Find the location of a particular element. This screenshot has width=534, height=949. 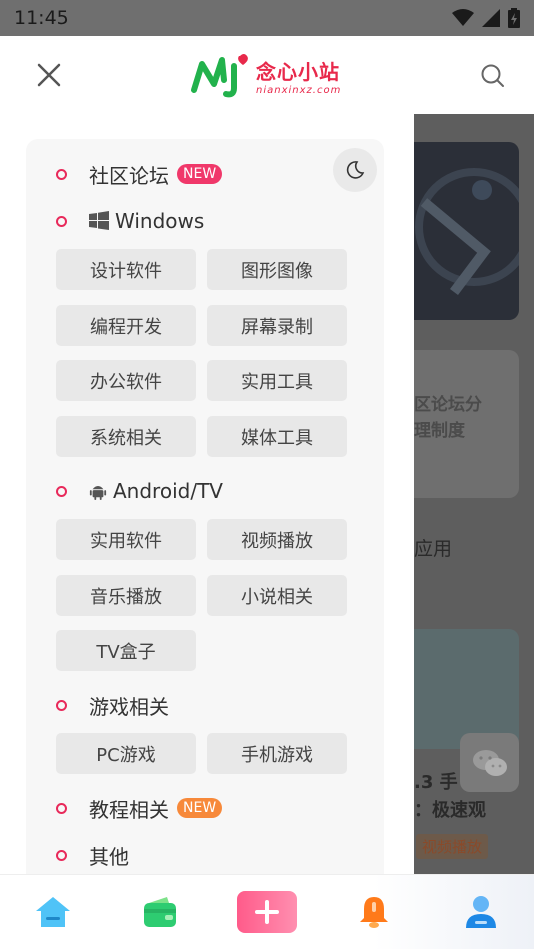

site-logo: 念心小站 nianxinxz.com is located at coordinates (270, 76).